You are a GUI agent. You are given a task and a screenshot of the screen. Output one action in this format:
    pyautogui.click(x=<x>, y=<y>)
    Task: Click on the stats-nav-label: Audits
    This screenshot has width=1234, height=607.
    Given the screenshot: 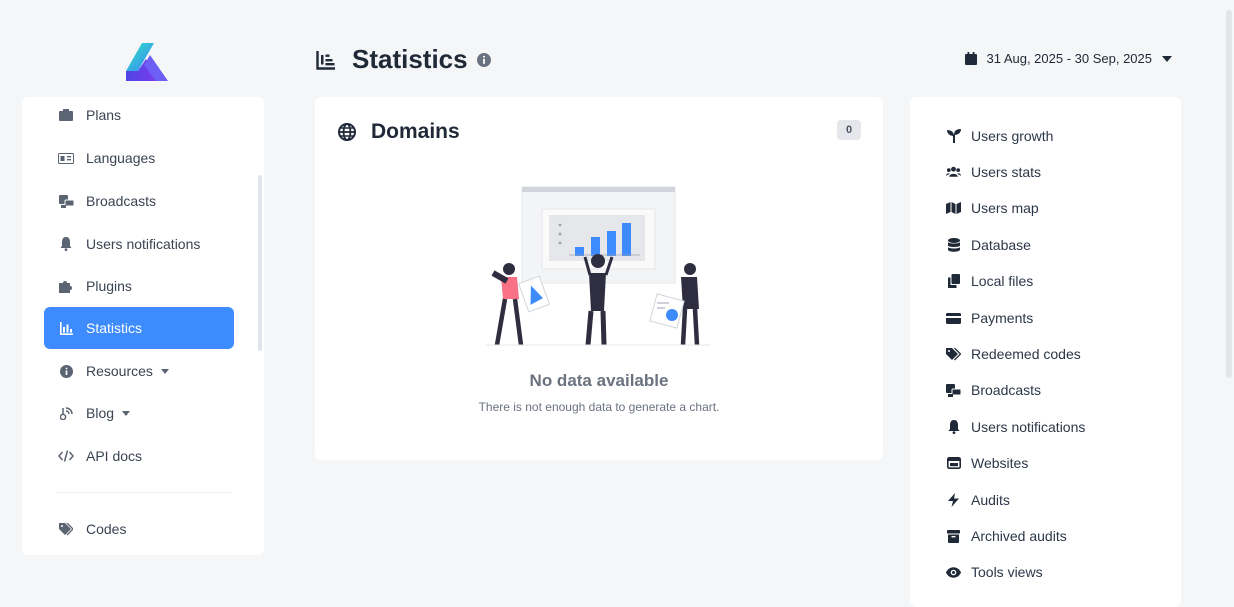 What is the action you would take?
    pyautogui.click(x=990, y=500)
    